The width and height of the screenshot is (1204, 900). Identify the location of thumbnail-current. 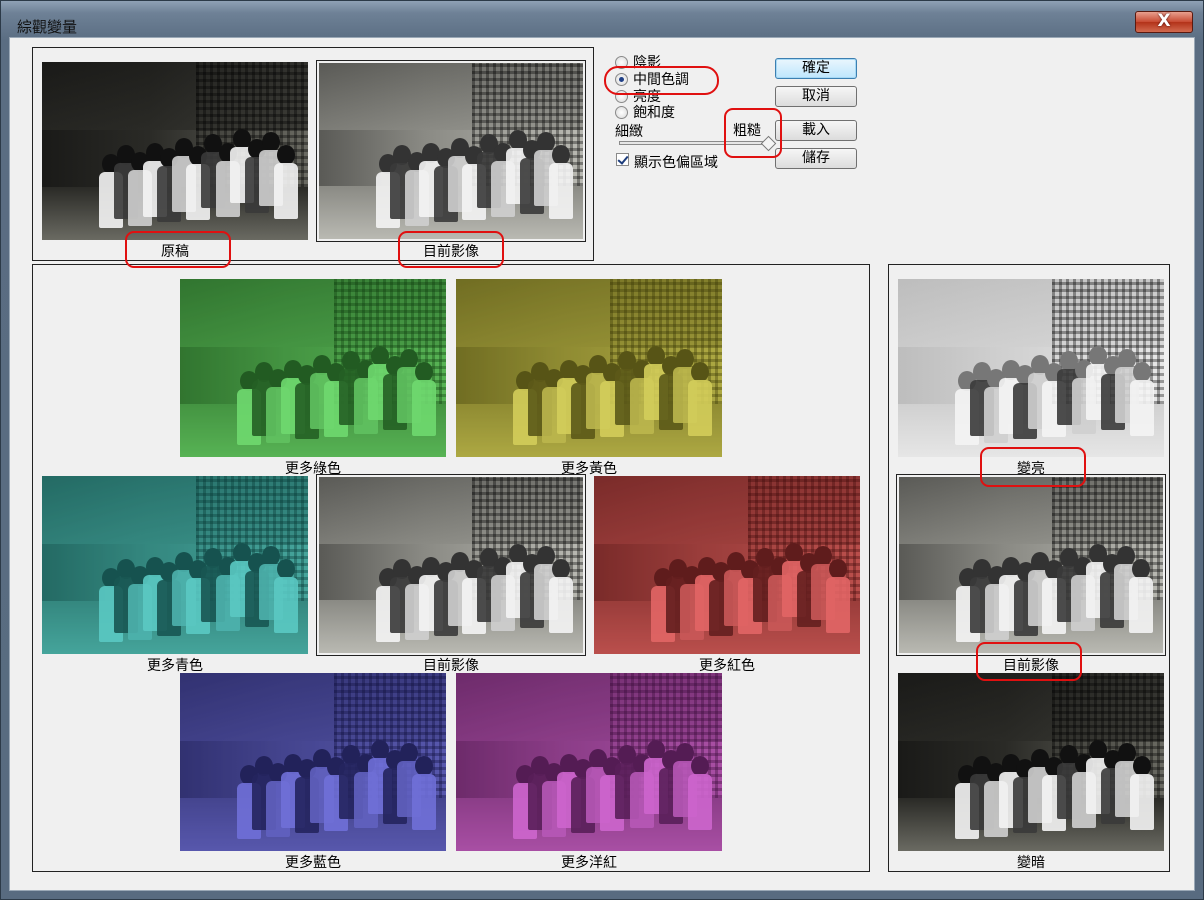
(451, 151).